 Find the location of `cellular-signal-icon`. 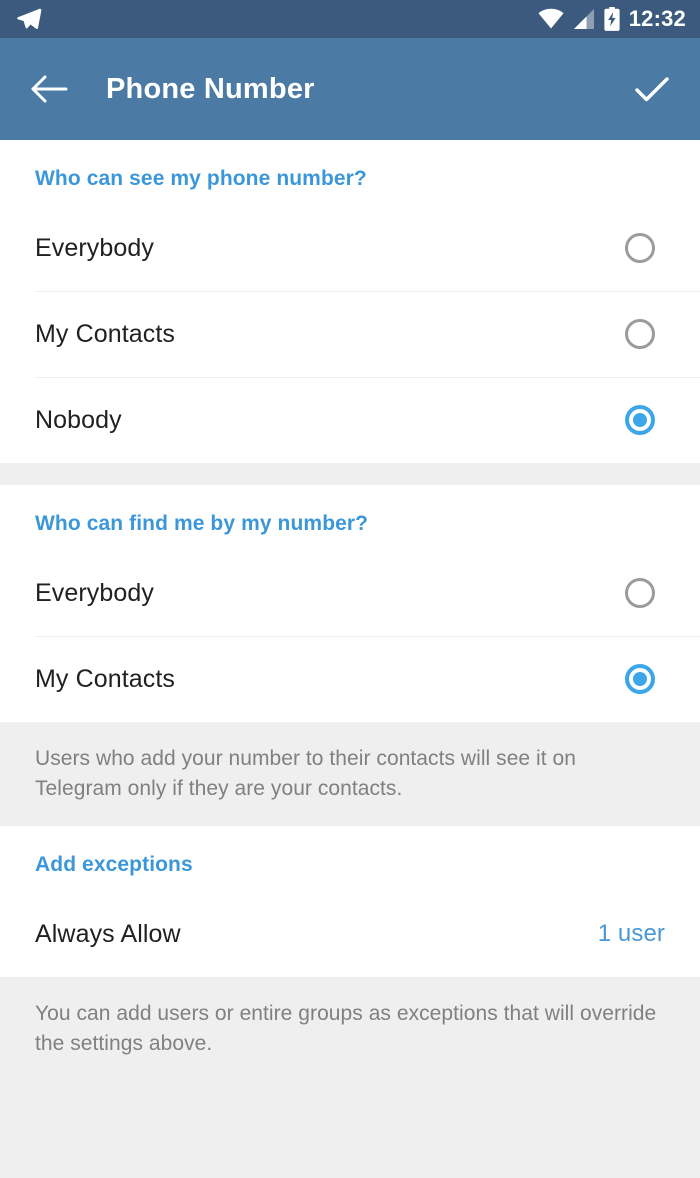

cellular-signal-icon is located at coordinates (584, 19).